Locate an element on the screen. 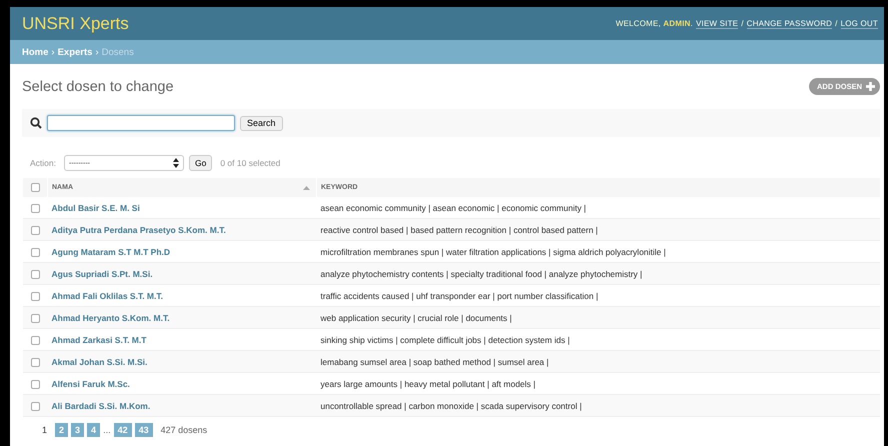  select-all-checkbox is located at coordinates (35, 187).